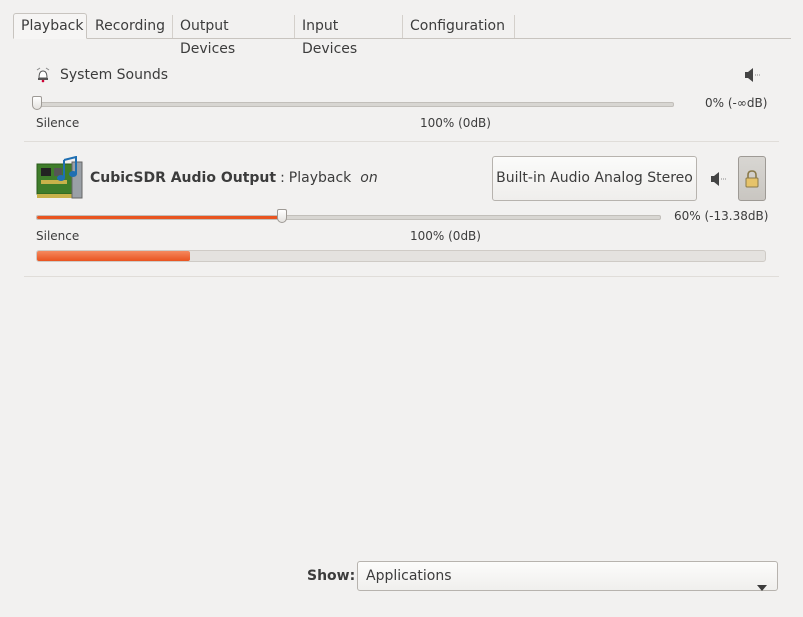 This screenshot has width=803, height=617. What do you see at coordinates (113, 256) in the screenshot?
I see `peak-level-fill` at bounding box center [113, 256].